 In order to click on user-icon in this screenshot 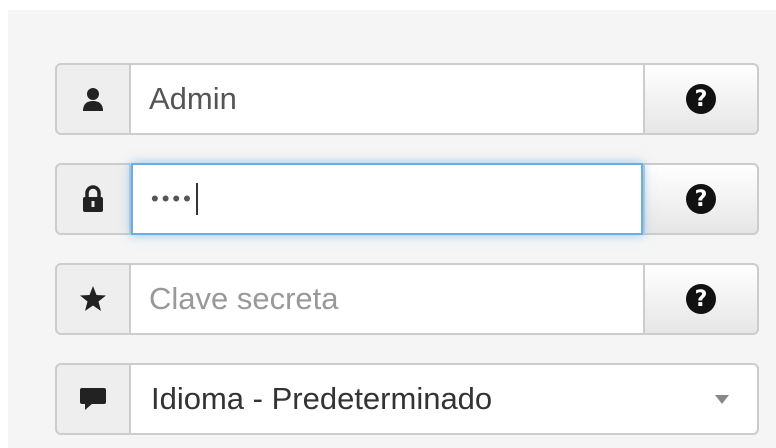, I will do `click(93, 99)`.